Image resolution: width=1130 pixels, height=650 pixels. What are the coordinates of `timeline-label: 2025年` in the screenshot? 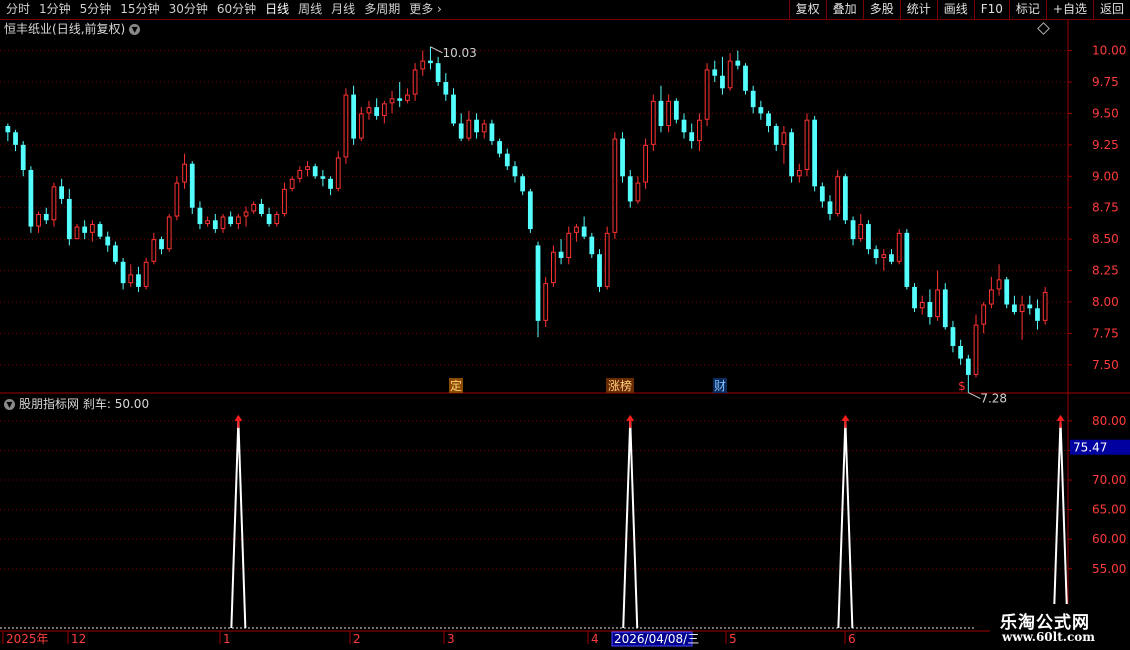 It's located at (27, 639).